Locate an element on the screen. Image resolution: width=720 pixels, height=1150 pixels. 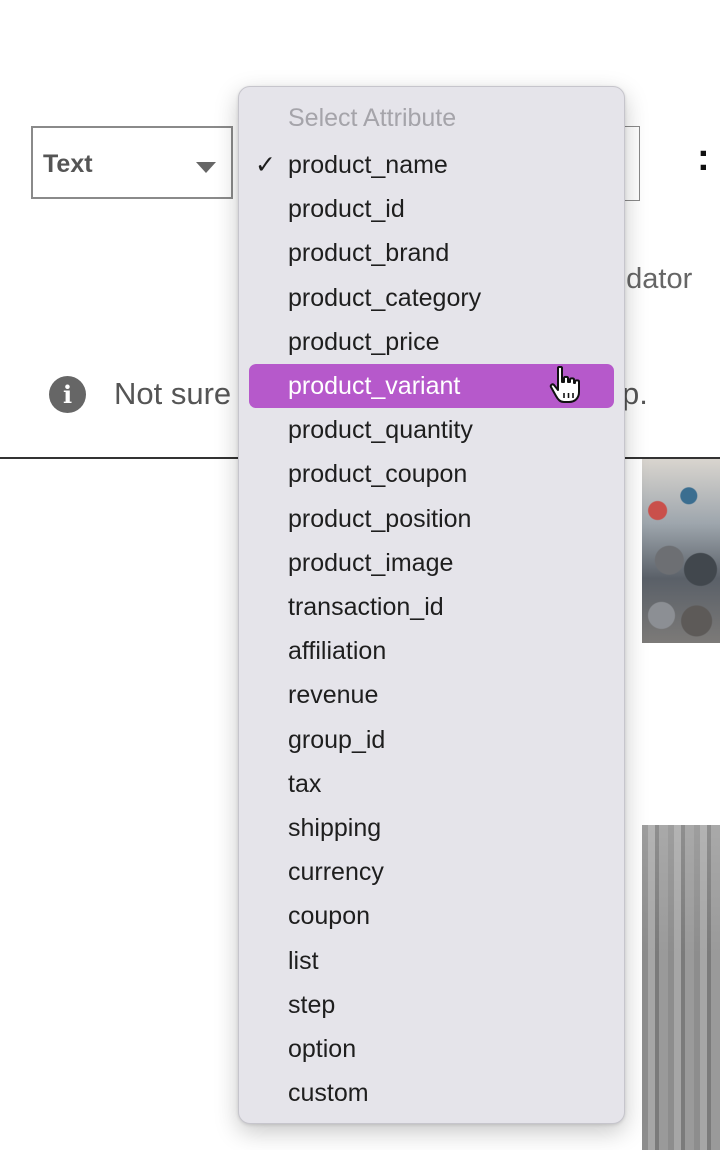
option-product-brand: product_brand is located at coordinates (431, 253).